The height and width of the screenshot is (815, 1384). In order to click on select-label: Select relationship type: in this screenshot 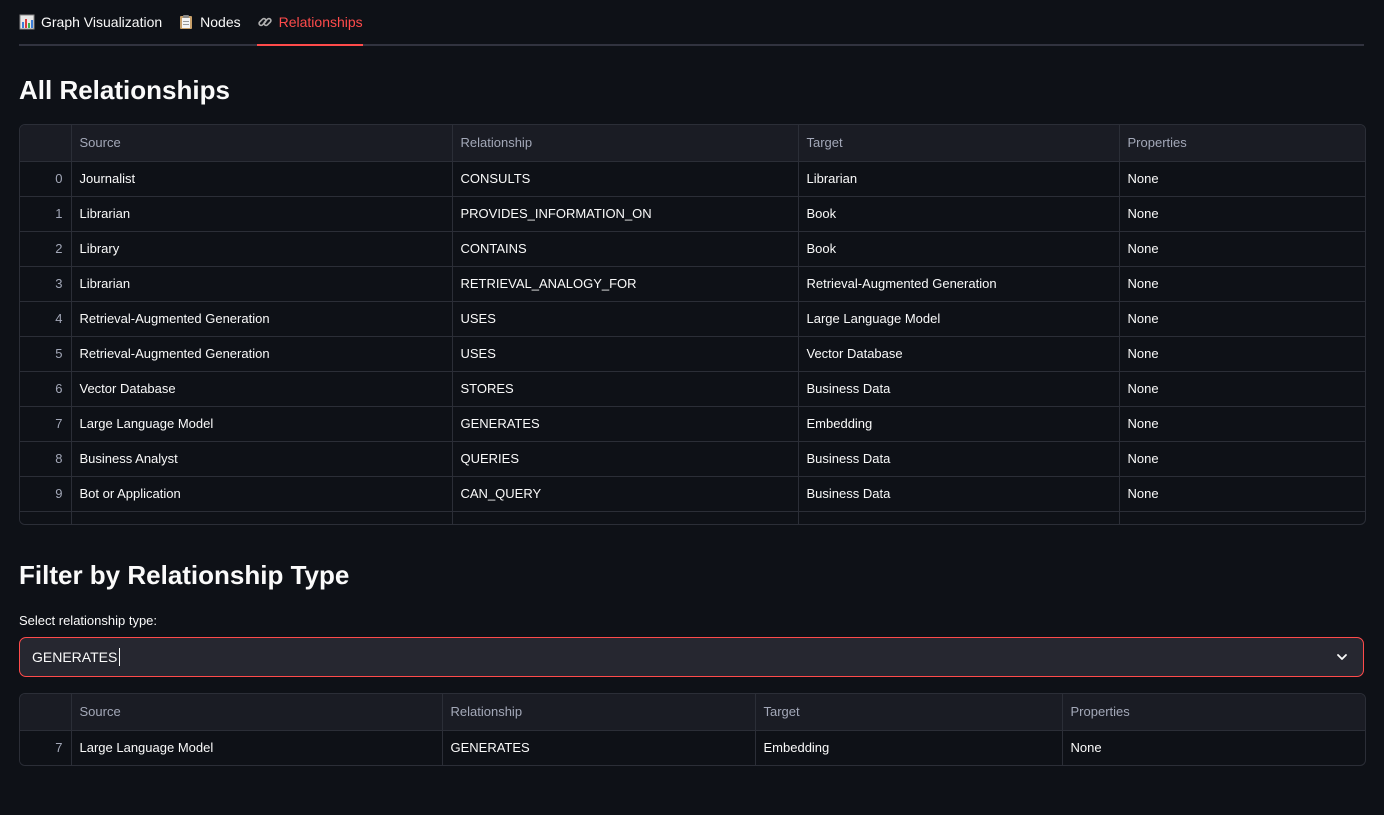, I will do `click(88, 620)`.